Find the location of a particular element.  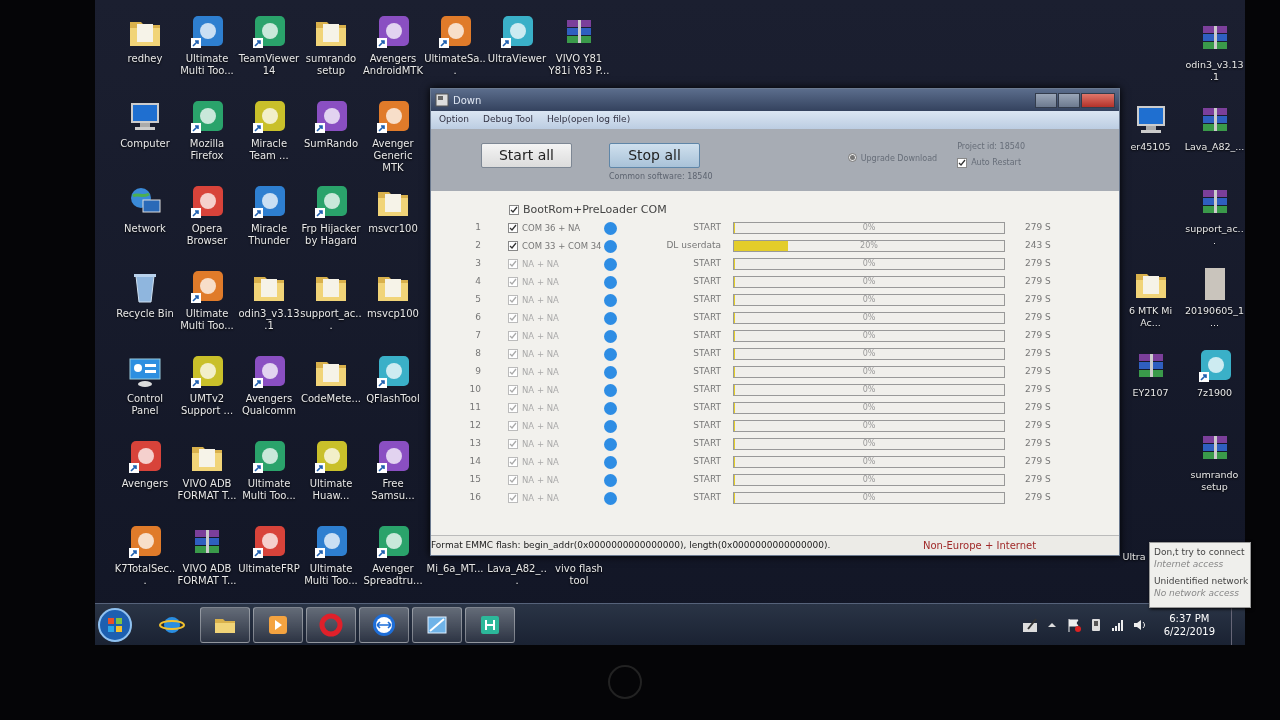

menu-item: Help(open log file) is located at coordinates (589, 120).